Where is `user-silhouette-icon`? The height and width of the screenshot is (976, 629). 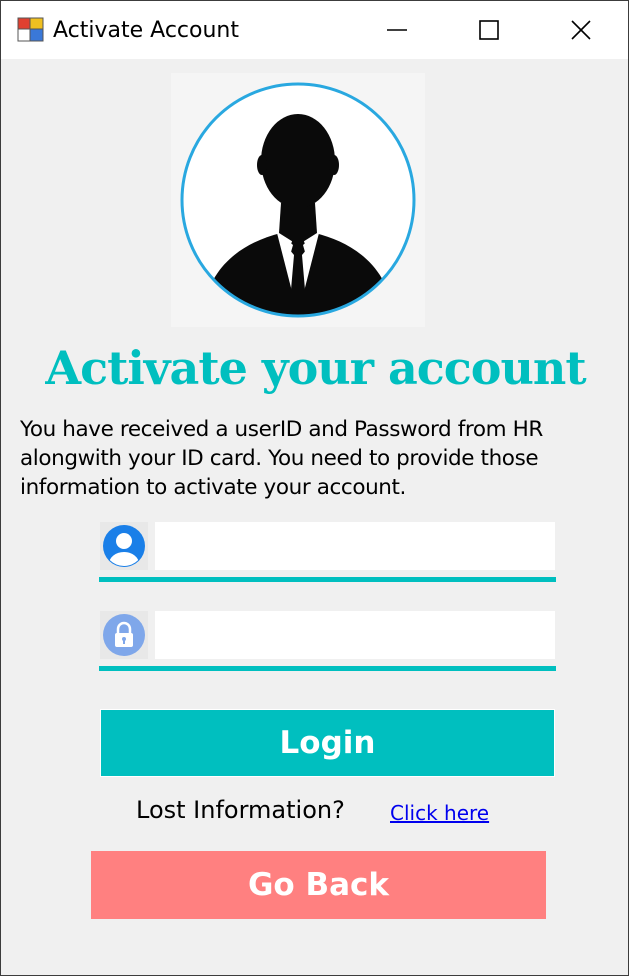 user-silhouette-icon is located at coordinates (298, 200).